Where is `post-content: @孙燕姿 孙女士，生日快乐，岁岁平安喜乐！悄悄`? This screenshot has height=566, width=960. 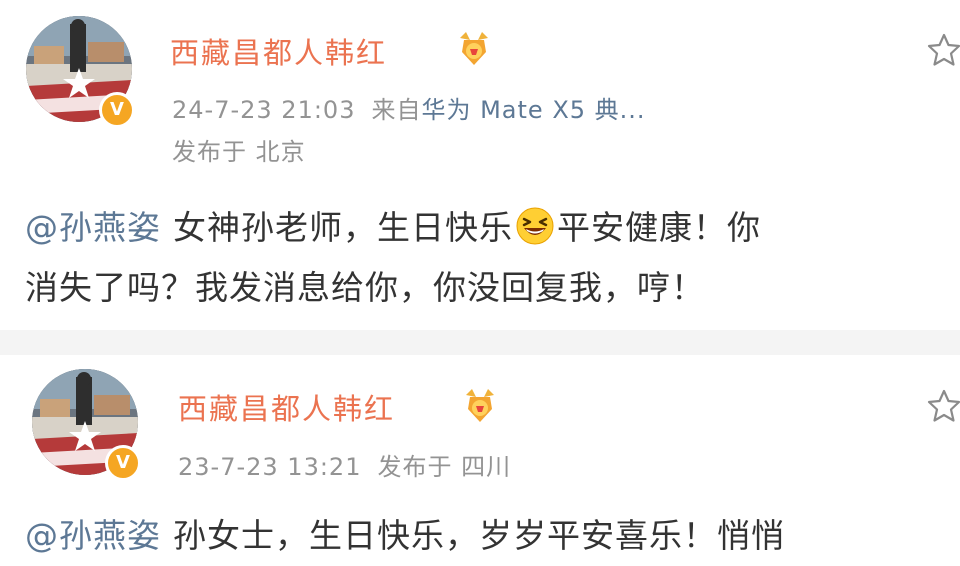
post-content: @孙燕姿 孙女士，生日快乐，岁岁平安喜乐！悄悄 is located at coordinates (405, 536).